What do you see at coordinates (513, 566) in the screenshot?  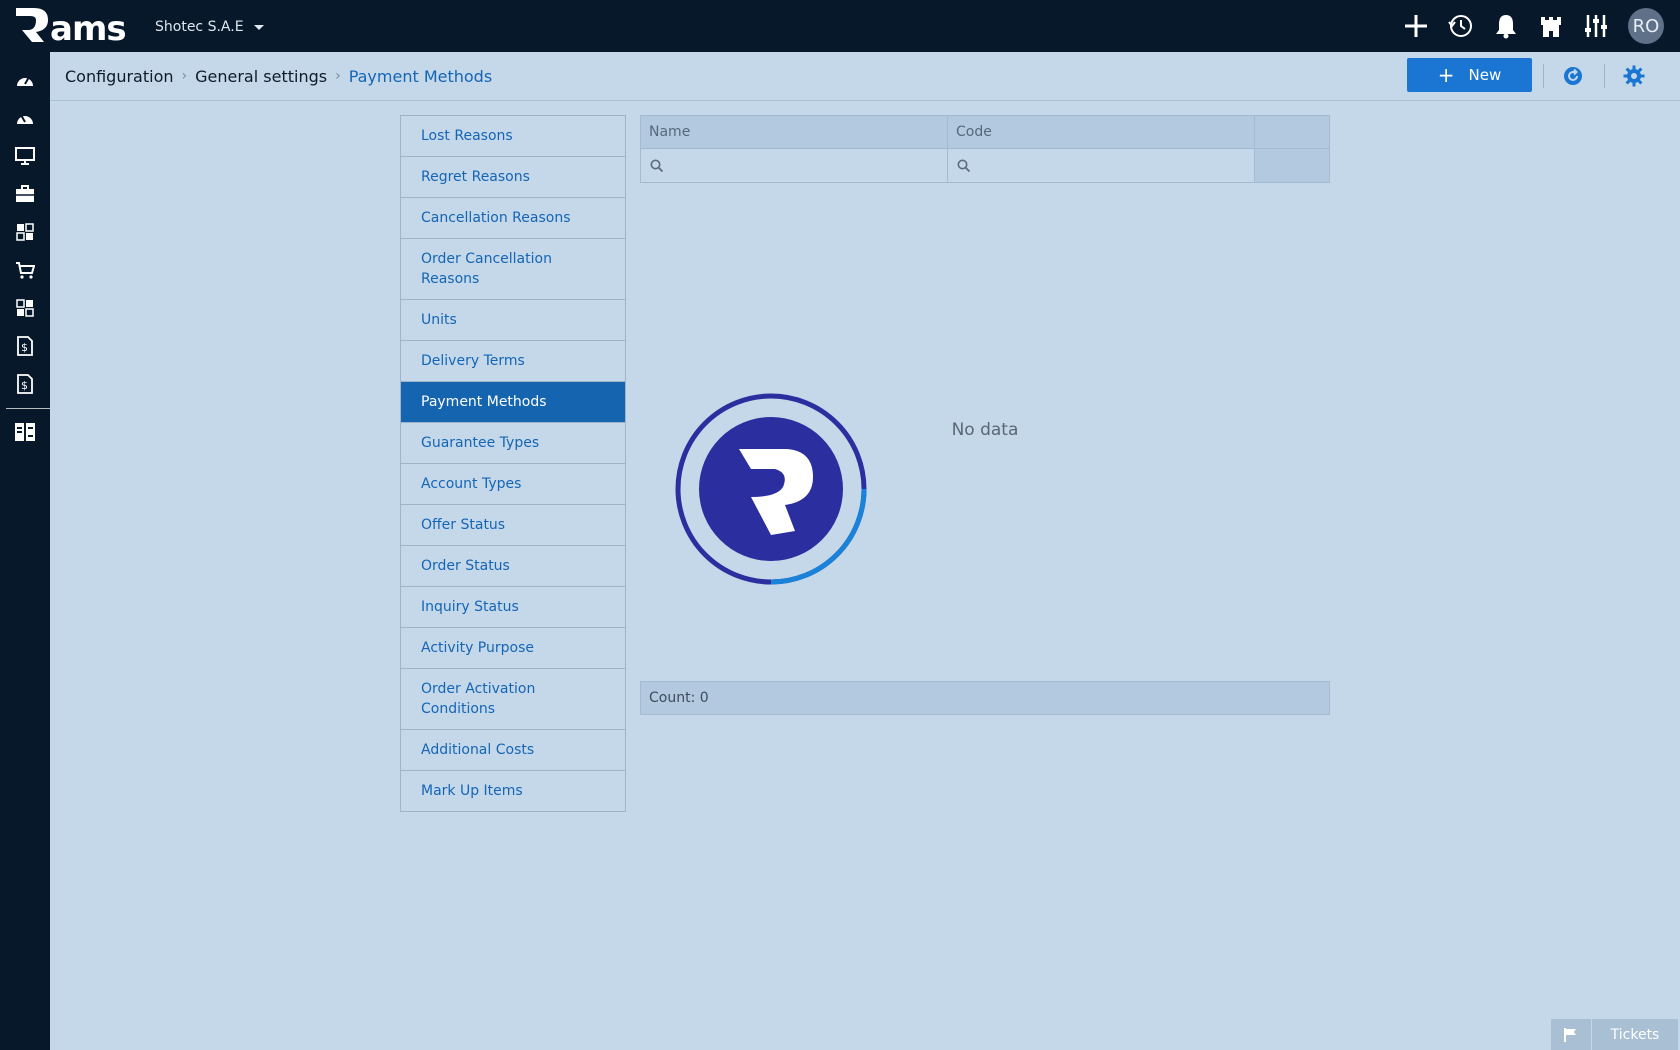 I see `settings-item-order-status: Order Status` at bounding box center [513, 566].